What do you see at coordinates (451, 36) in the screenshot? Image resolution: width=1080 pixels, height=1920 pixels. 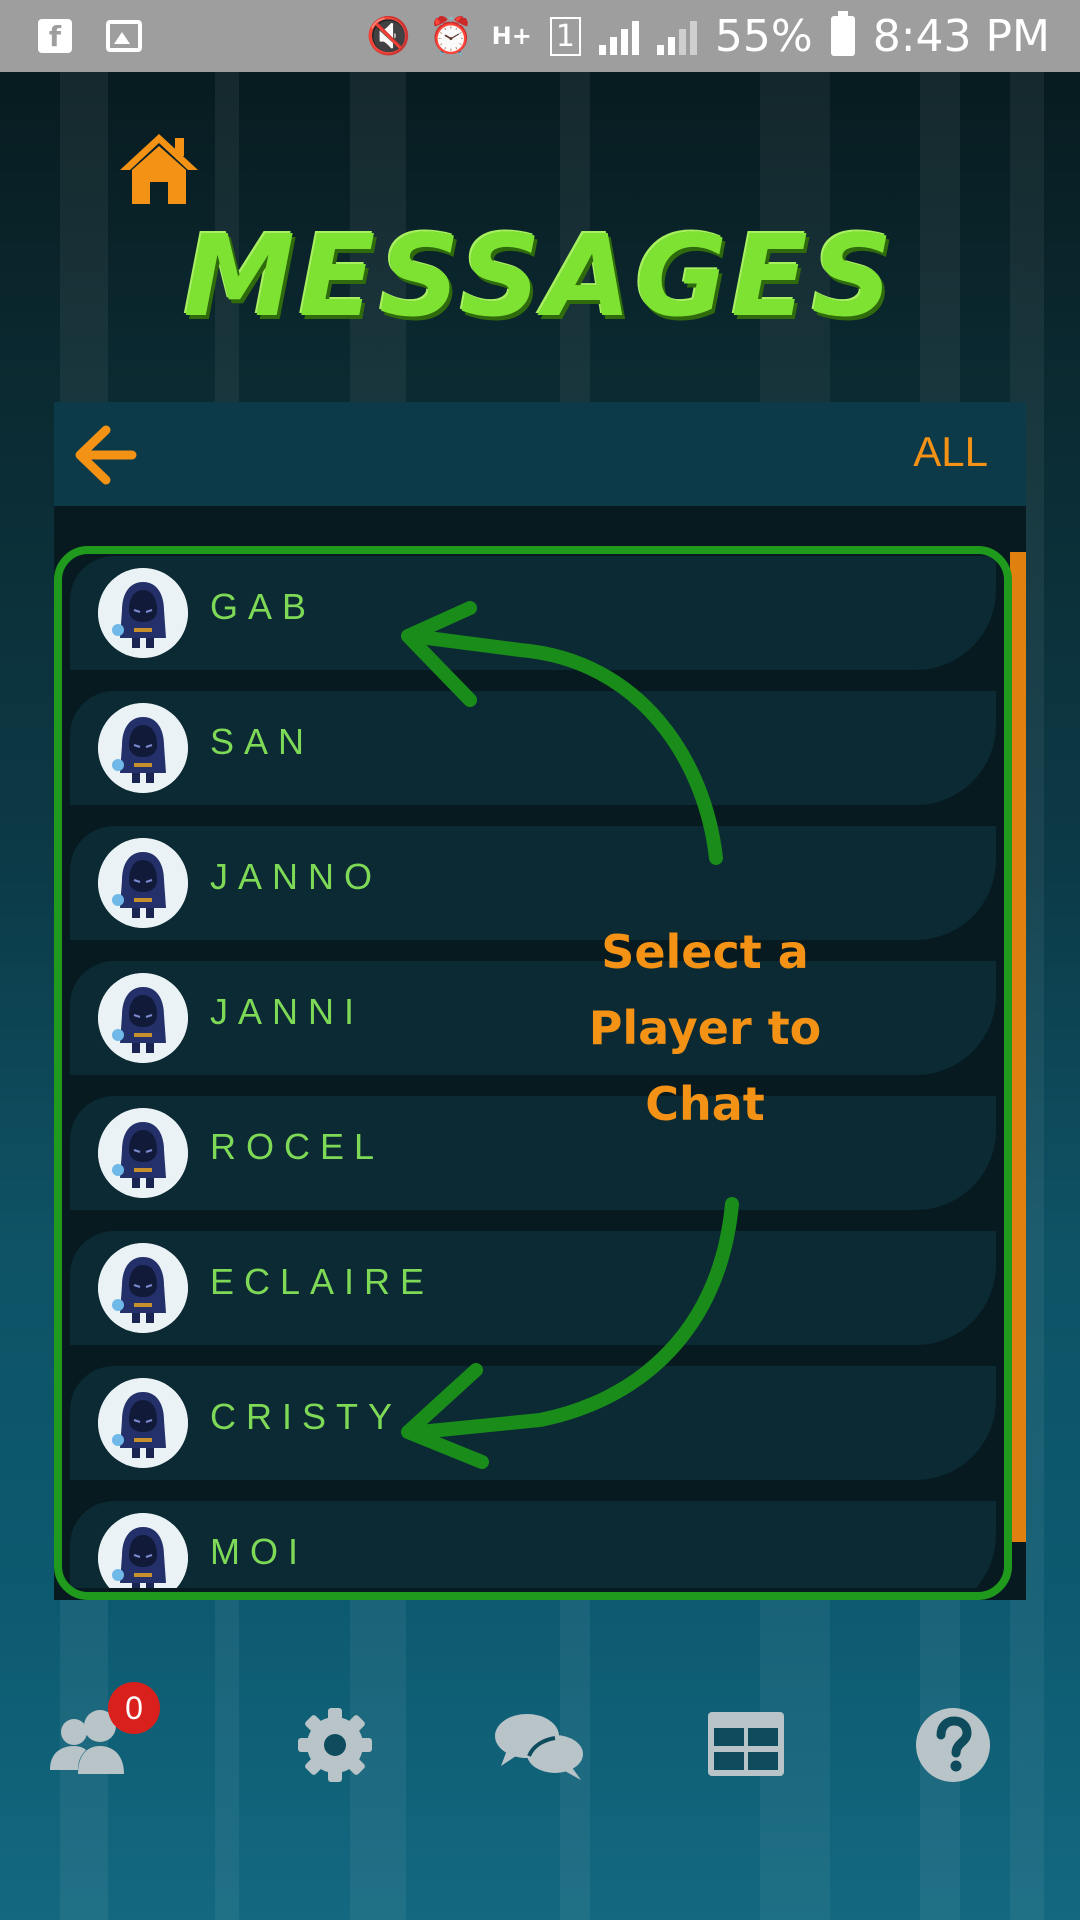 I see `alarm-icon: ⏰` at bounding box center [451, 36].